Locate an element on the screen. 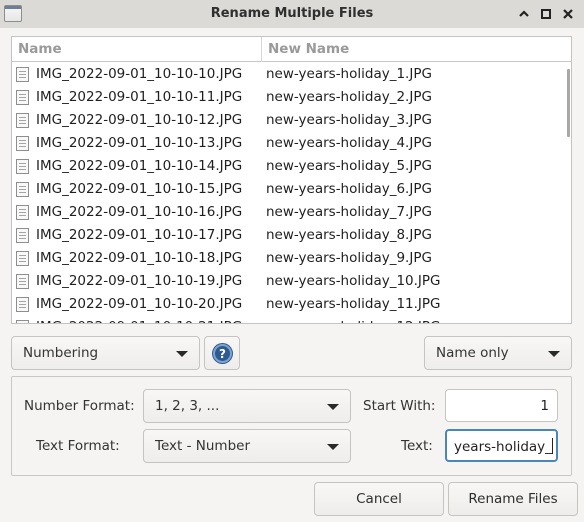 This screenshot has width=584, height=522. new-file-name: new-years-holiday_12.JPG is located at coordinates (353, 321).